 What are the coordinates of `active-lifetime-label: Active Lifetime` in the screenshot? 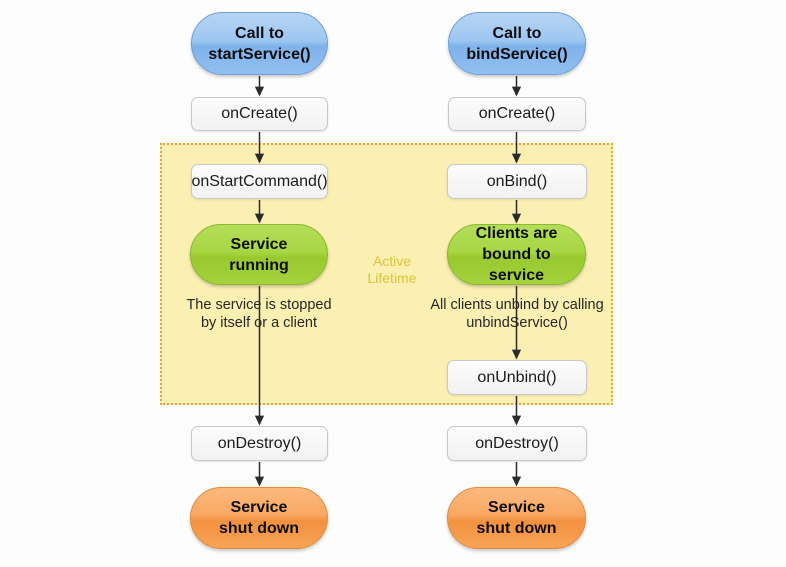 It's located at (392, 269).